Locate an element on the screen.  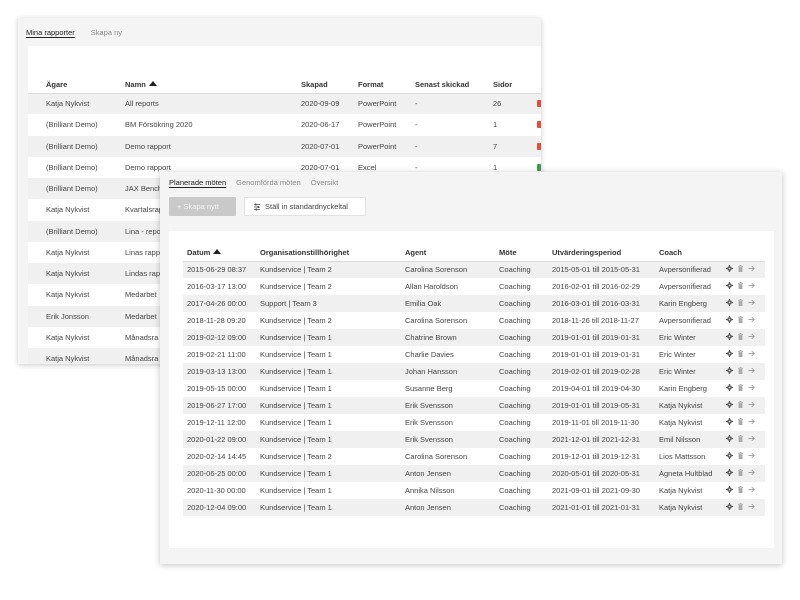
col-format: Format is located at coordinates (386, 85).